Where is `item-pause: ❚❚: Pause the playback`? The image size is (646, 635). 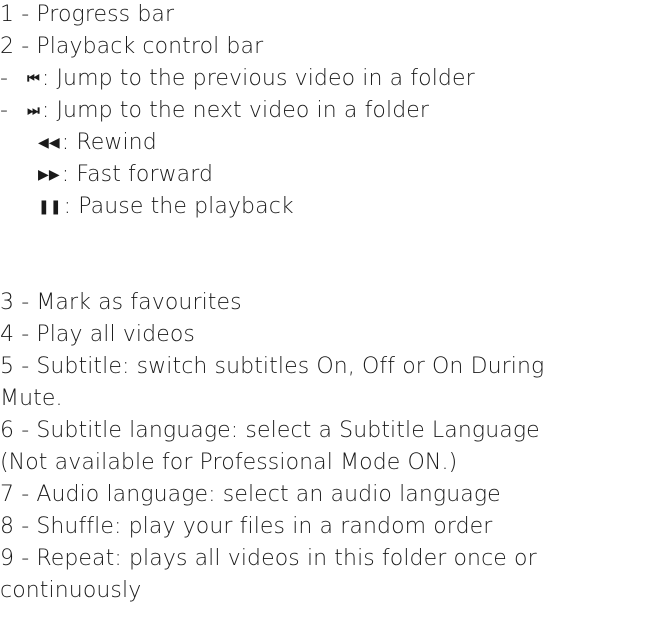
item-pause: ❚❚: Pause the playback is located at coordinates (166, 207).